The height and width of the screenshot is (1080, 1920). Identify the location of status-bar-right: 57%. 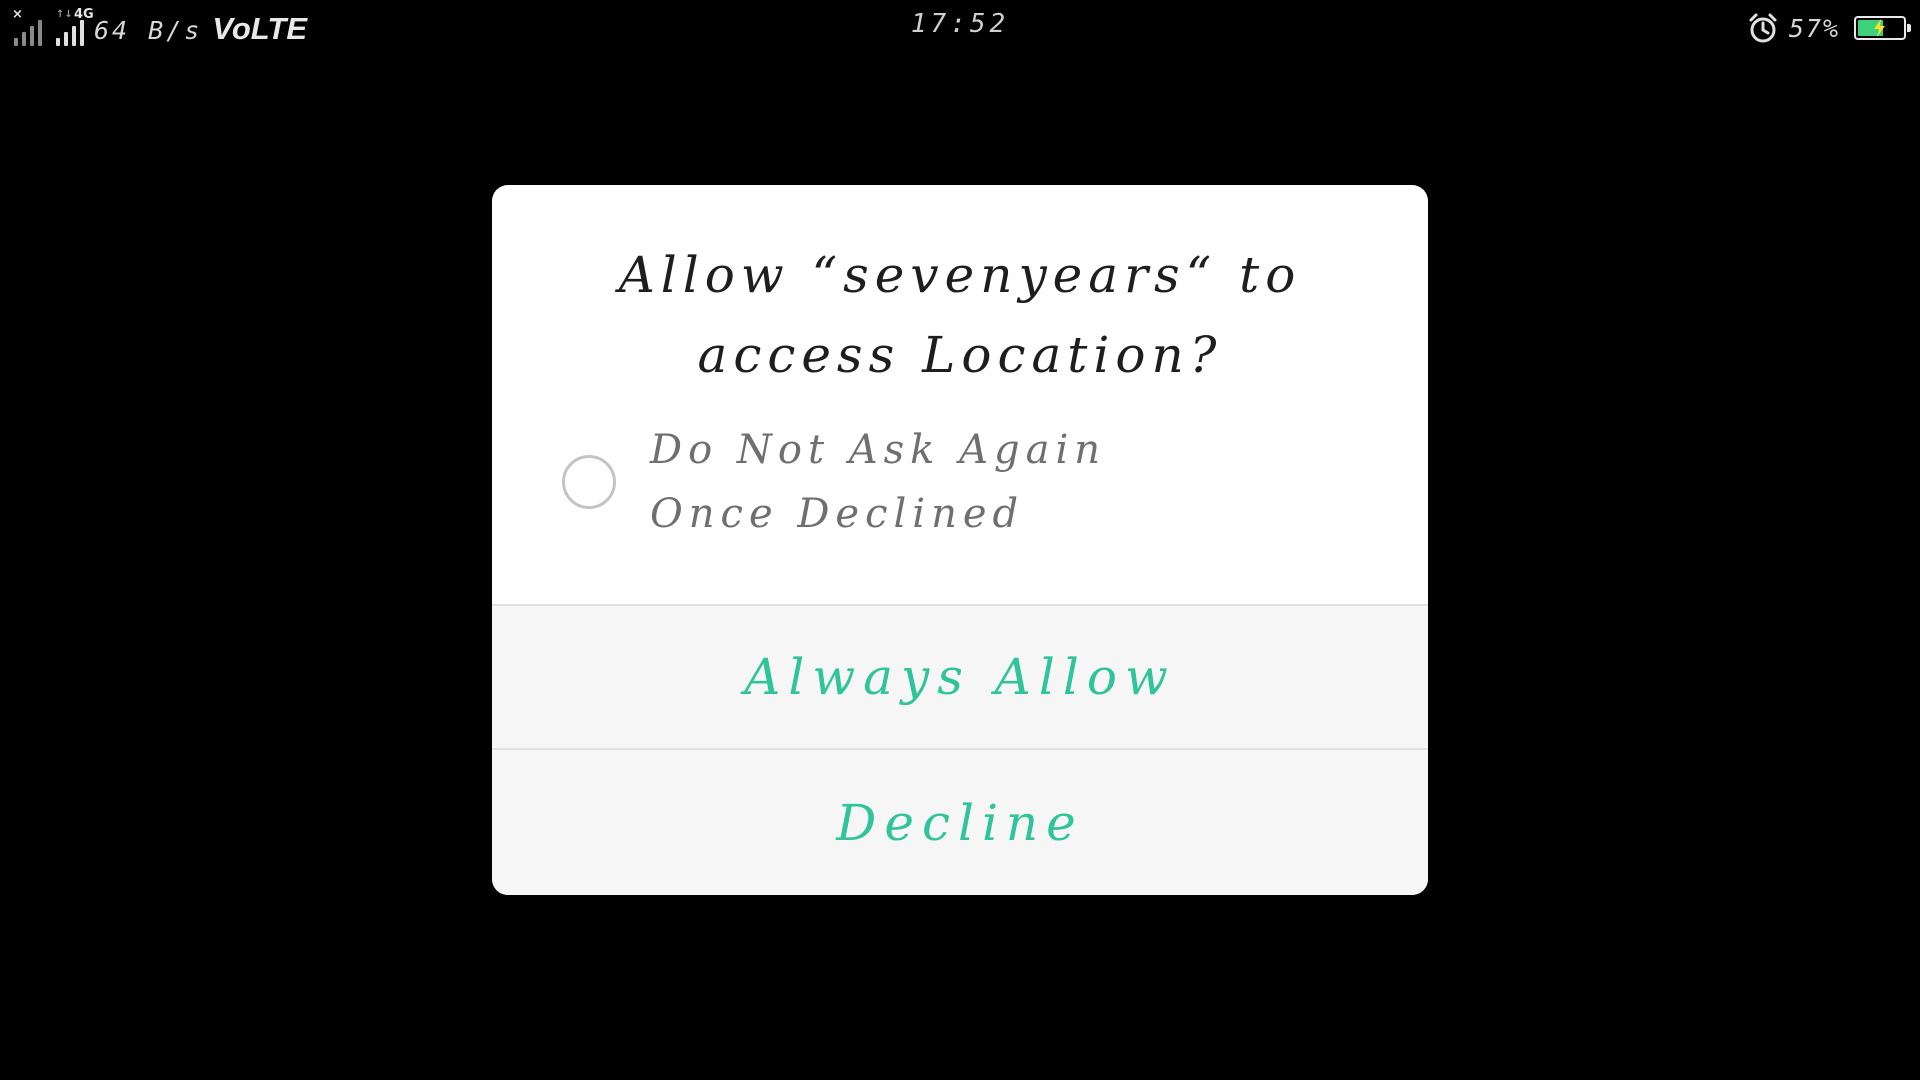
(1829, 28).